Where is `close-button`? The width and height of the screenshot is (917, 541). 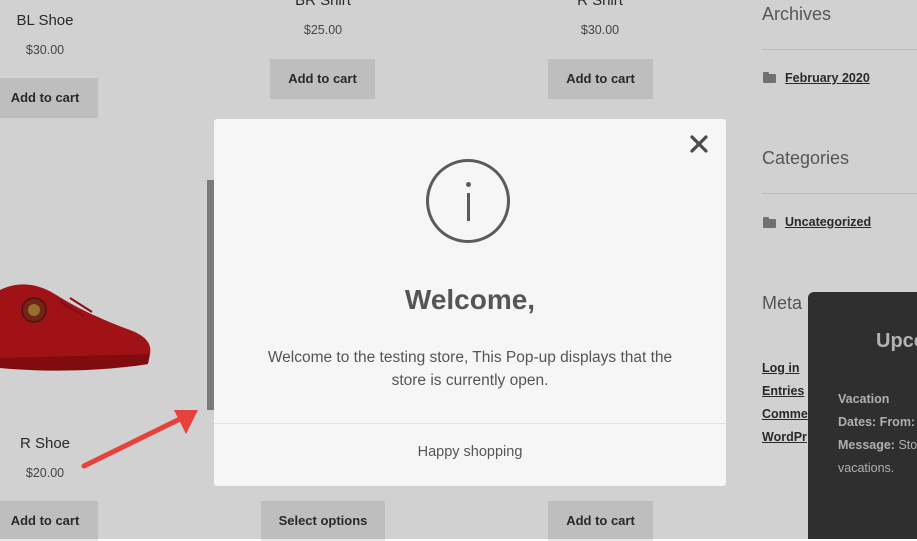
close-button is located at coordinates (699, 144).